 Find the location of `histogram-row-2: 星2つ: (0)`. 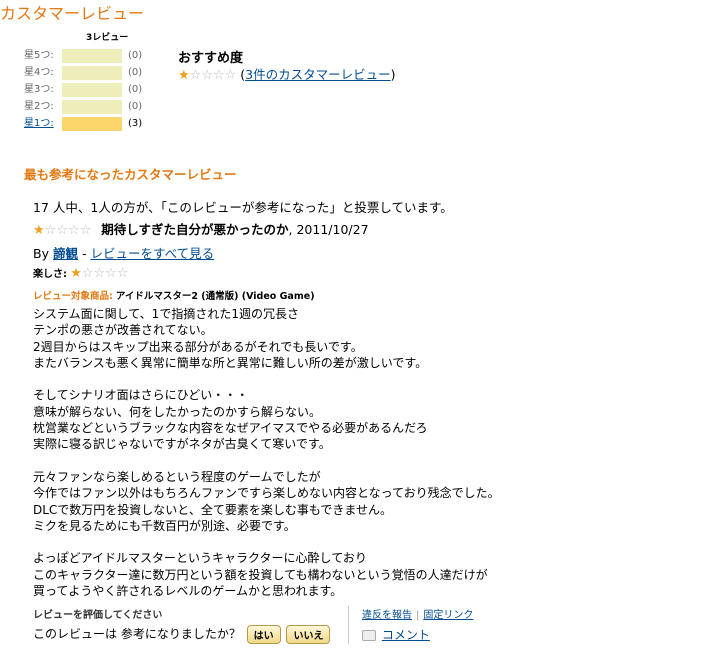

histogram-row-2: 星2つ: (0) is located at coordinates (99, 107).